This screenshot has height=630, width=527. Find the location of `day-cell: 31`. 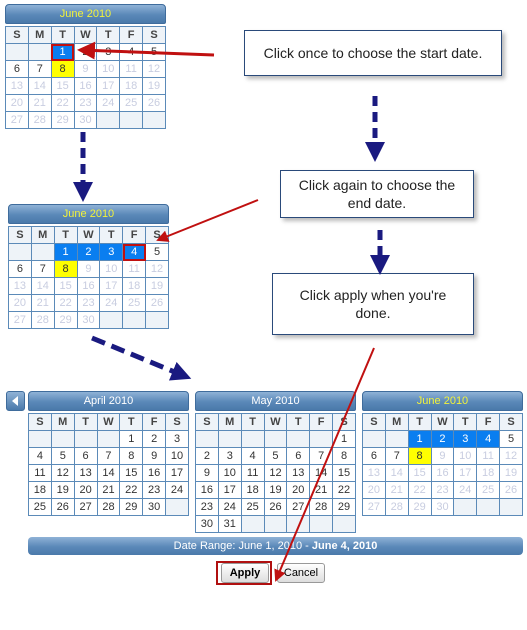

day-cell: 31 is located at coordinates (229, 524).